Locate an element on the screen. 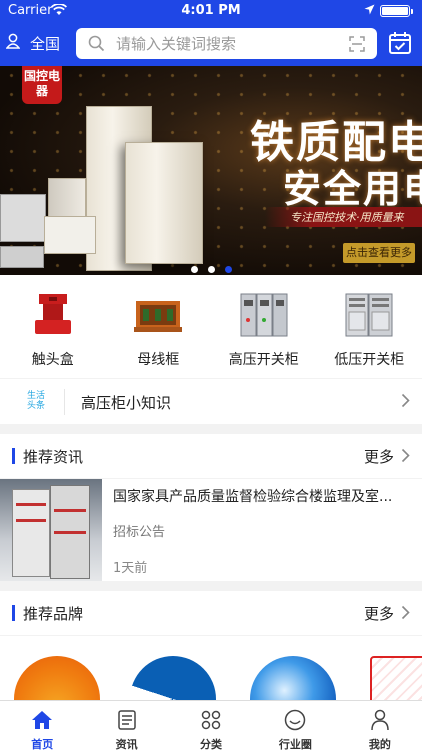 The width and height of the screenshot is (422, 750). status-bar: Carrier 4:01 PM is located at coordinates (211, 11).